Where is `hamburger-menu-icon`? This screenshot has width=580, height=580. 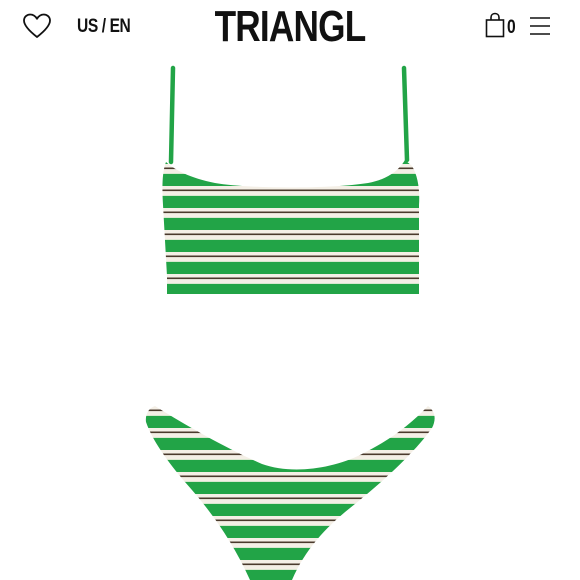 hamburger-menu-icon is located at coordinates (540, 26).